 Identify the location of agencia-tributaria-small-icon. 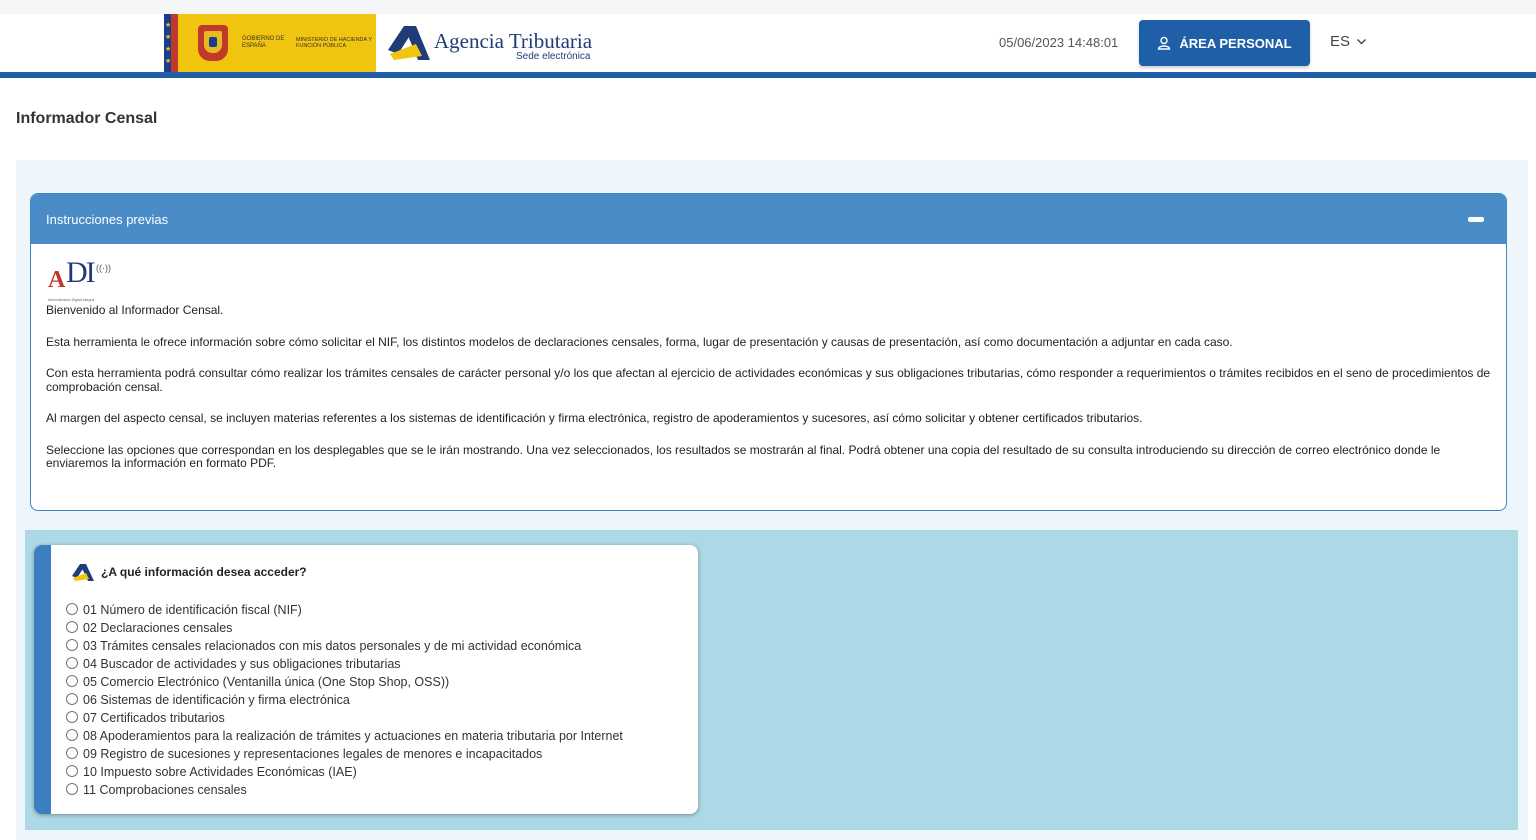
(83, 572).